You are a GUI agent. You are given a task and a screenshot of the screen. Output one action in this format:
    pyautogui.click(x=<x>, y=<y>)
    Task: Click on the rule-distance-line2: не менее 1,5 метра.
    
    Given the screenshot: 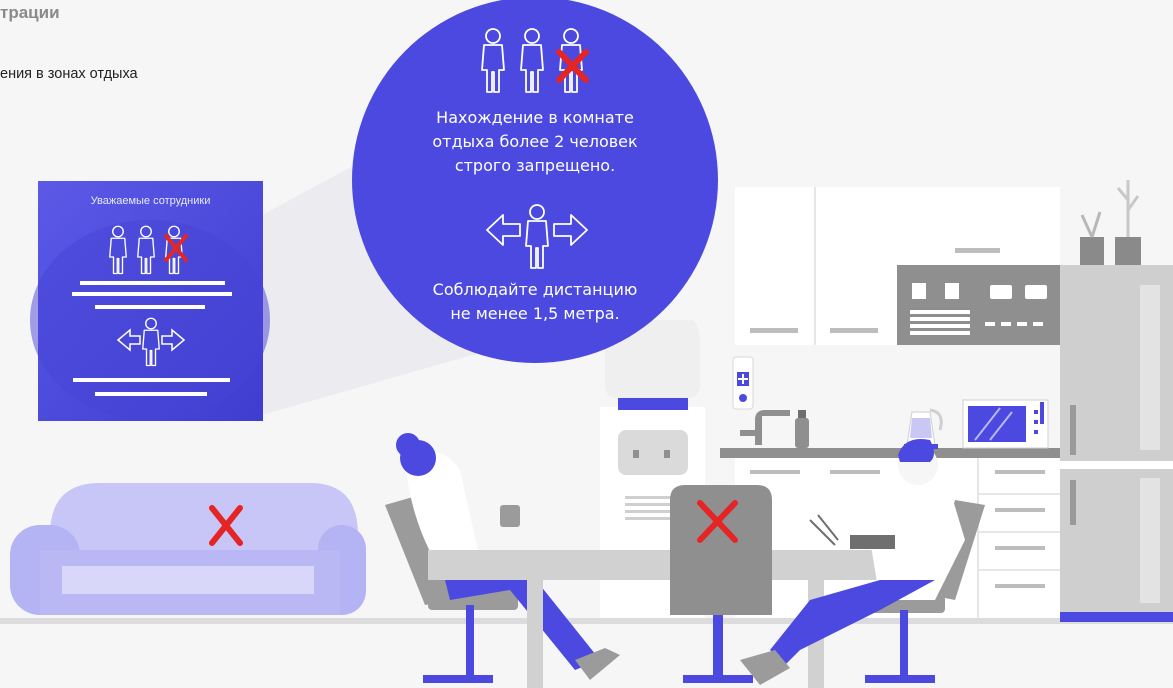 What is the action you would take?
    pyautogui.click(x=535, y=313)
    